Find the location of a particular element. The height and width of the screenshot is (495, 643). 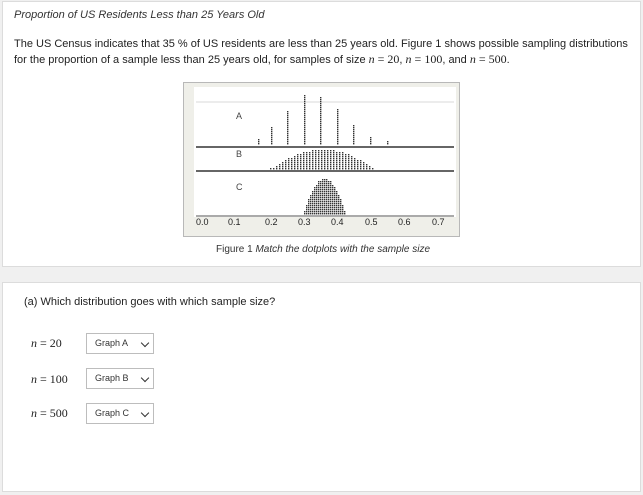

figure-canvas: A B C is located at coordinates (325, 152).